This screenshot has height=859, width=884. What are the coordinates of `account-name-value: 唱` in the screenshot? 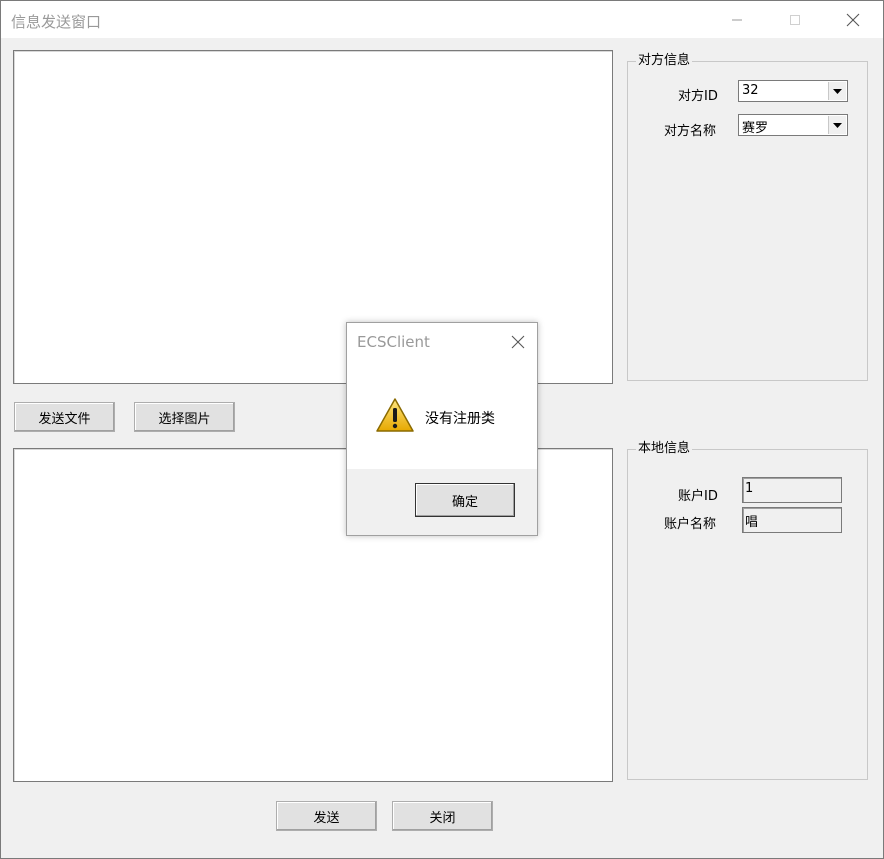 It's located at (752, 522).